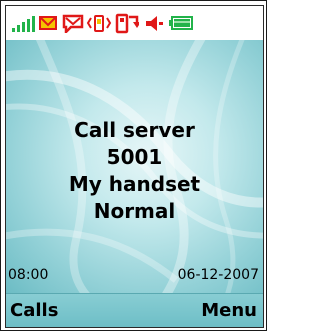 The width and height of the screenshot is (320, 331). I want to click on calls-softkey: Calls, so click(34, 311).